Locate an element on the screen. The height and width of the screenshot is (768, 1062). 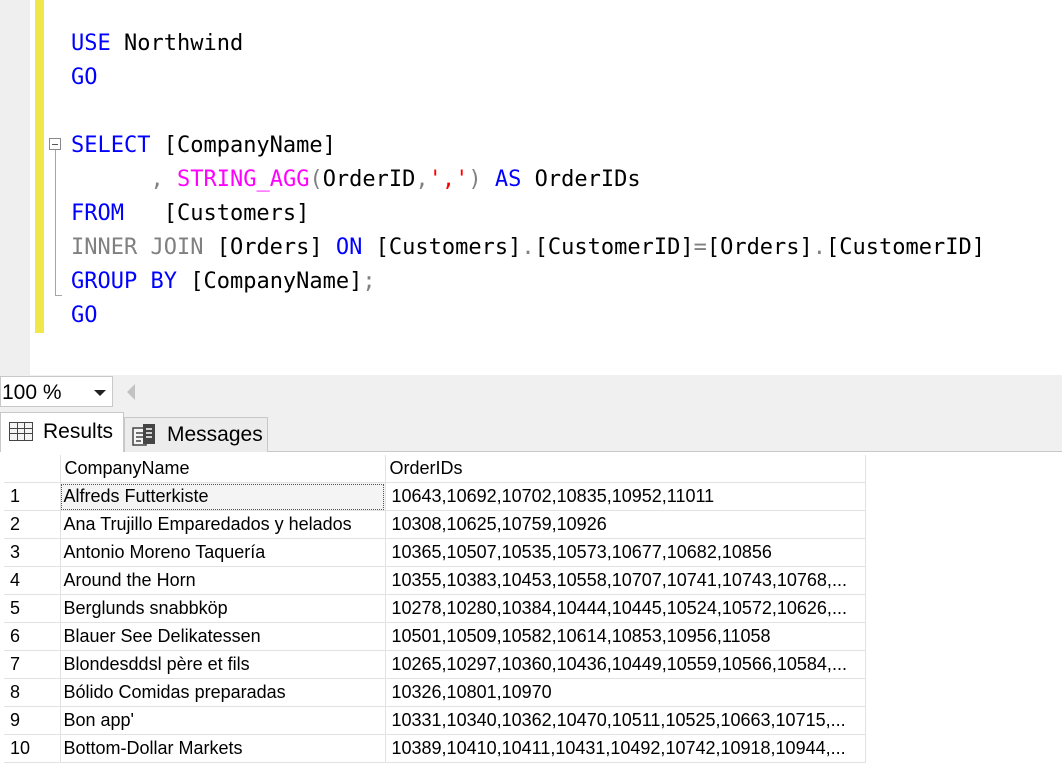
code-line: USE Northwind is located at coordinates (528, 44).